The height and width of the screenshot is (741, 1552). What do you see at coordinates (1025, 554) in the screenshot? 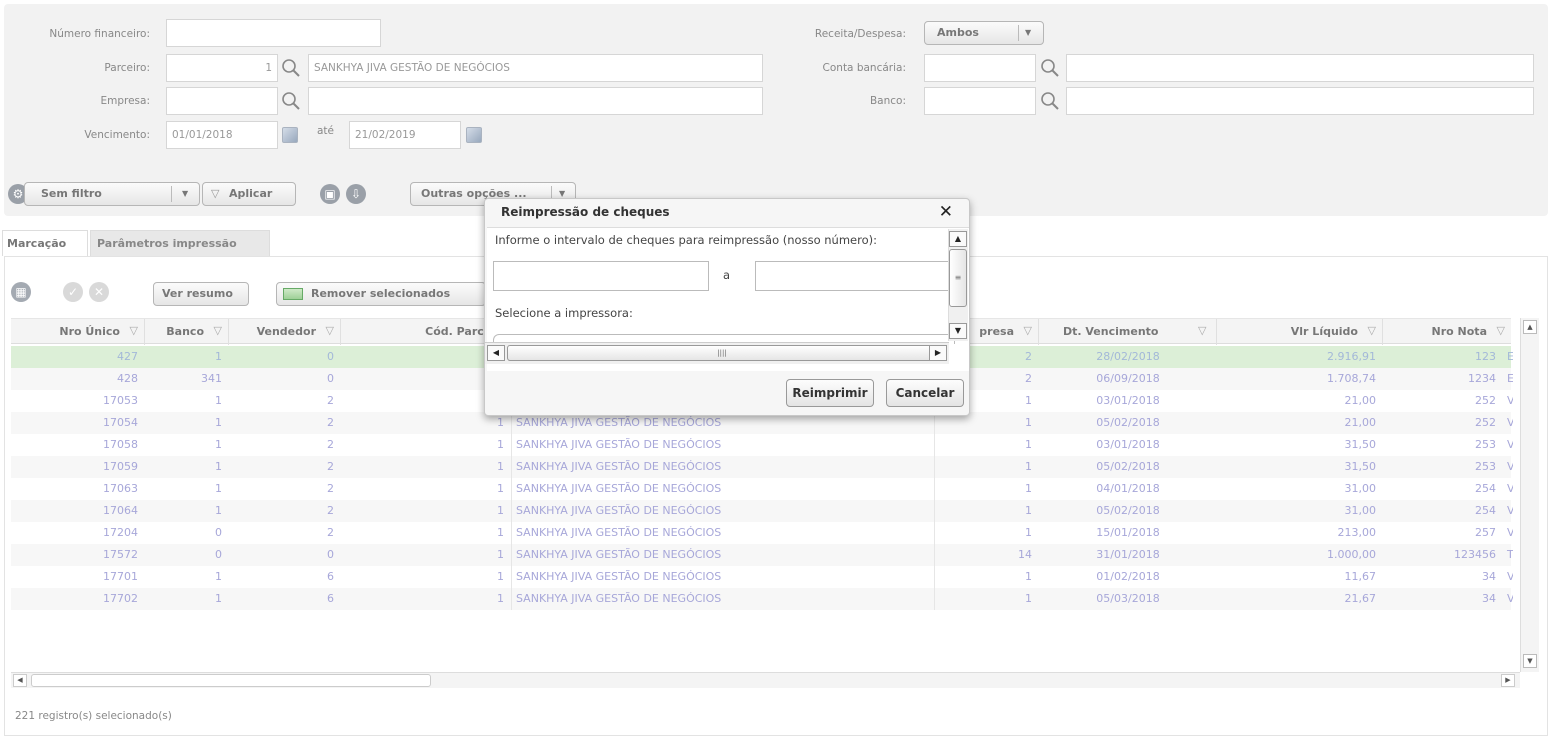
I see `cell-empresa: 14` at bounding box center [1025, 554].